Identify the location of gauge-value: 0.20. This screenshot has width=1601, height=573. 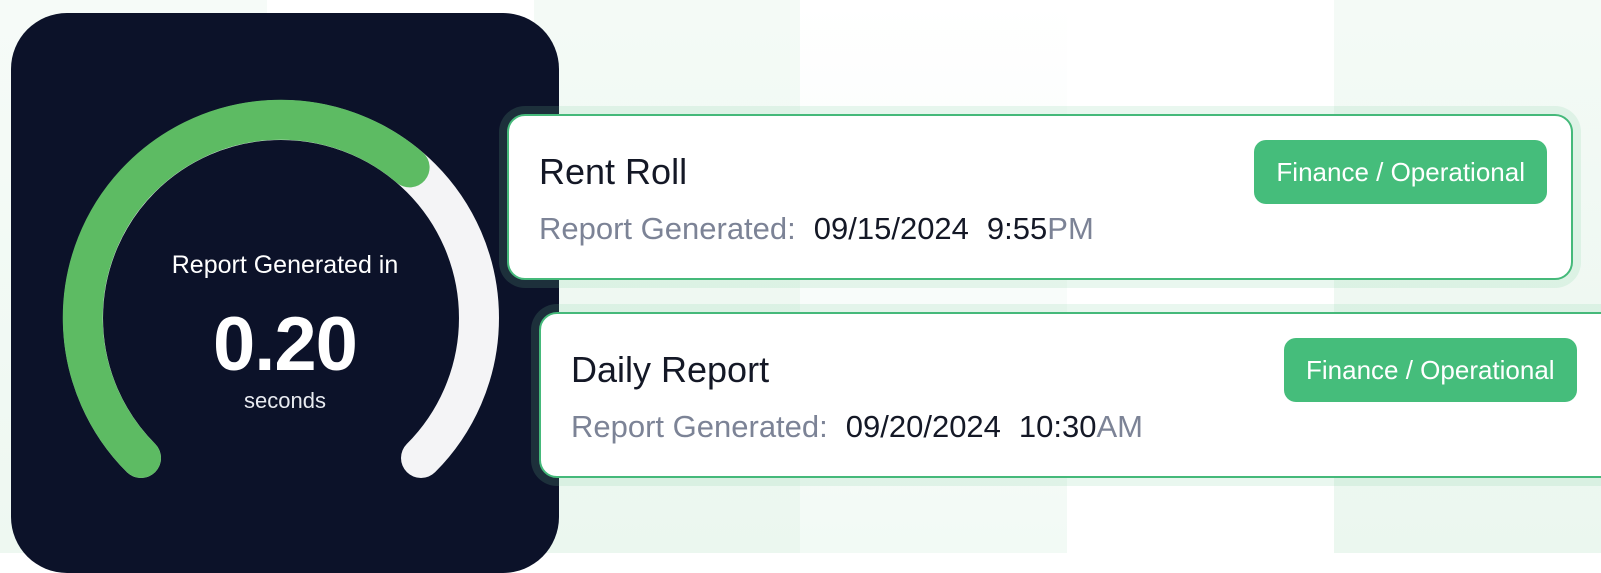
(285, 344).